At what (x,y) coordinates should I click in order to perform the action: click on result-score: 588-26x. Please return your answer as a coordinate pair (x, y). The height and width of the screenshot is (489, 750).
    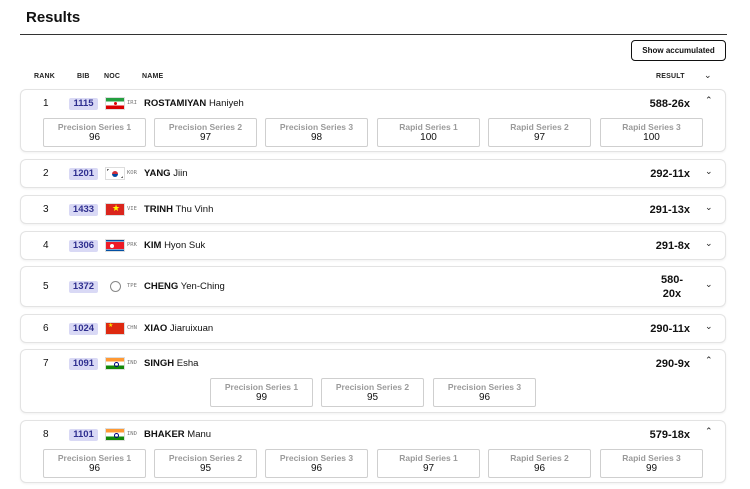
    Looking at the image, I should click on (669, 104).